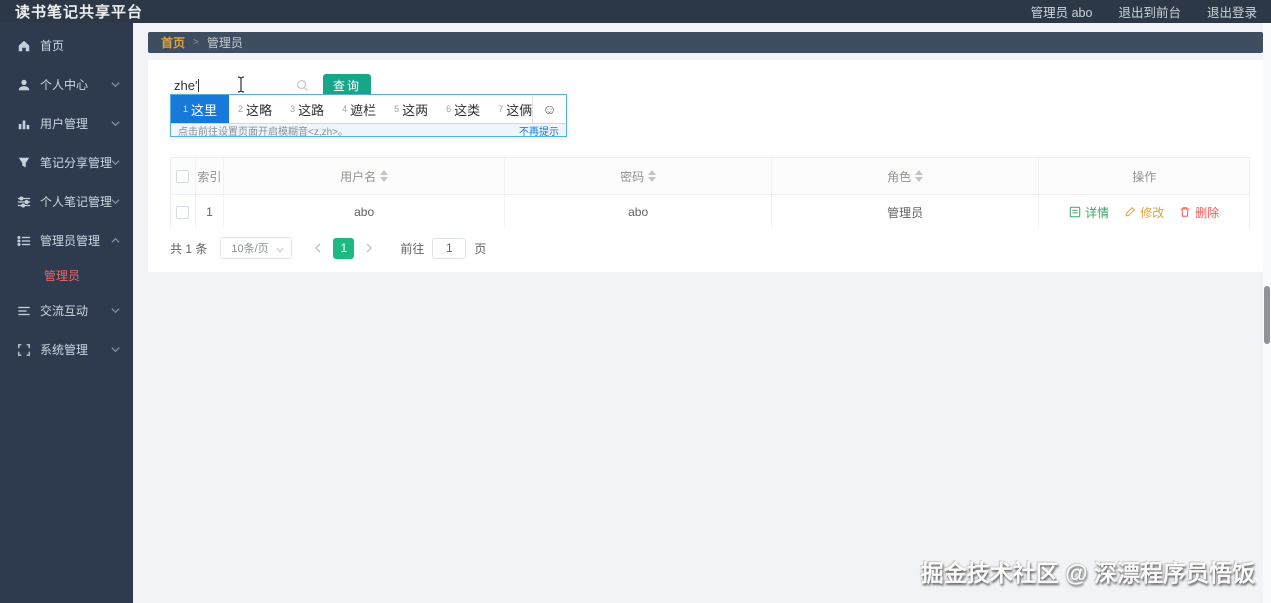  I want to click on cell-username: abo, so click(365, 212).